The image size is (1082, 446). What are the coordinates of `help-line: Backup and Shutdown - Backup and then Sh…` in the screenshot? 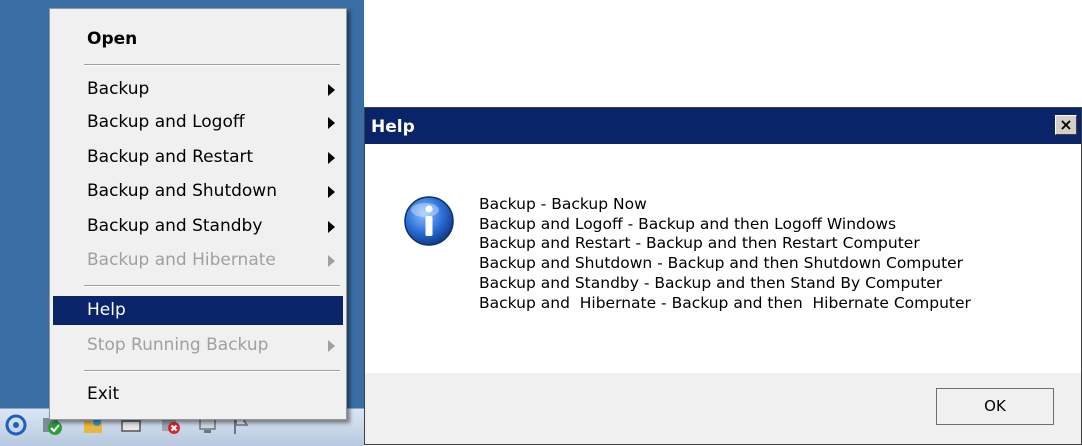 It's located at (721, 263).